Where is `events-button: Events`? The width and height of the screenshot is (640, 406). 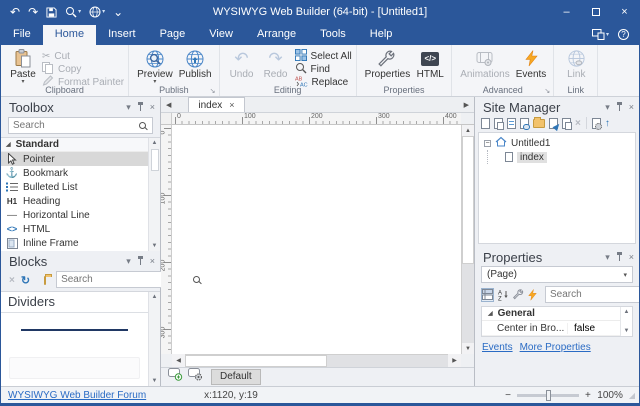
events-button: Events is located at coordinates (531, 63).